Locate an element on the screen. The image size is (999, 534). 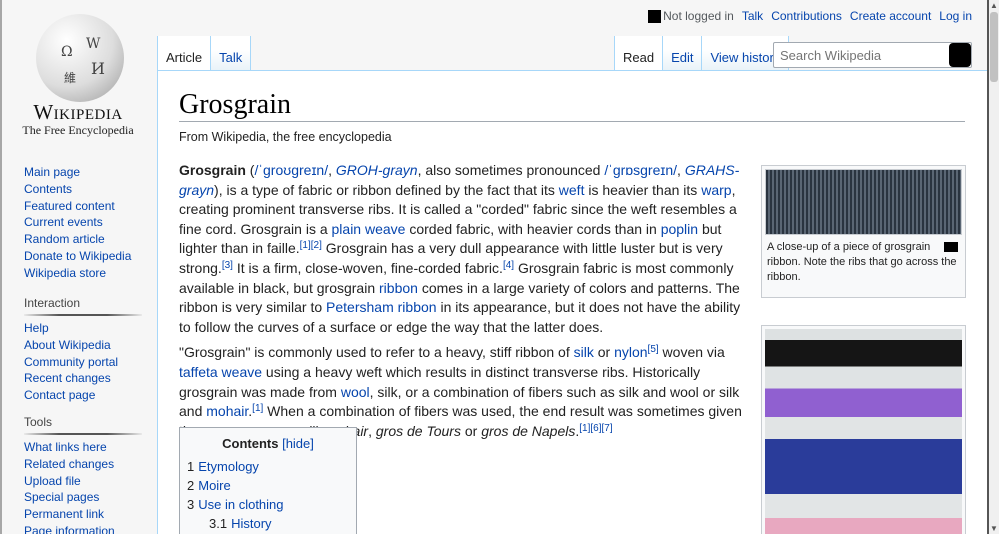
login-link: Log in is located at coordinates (955, 16).